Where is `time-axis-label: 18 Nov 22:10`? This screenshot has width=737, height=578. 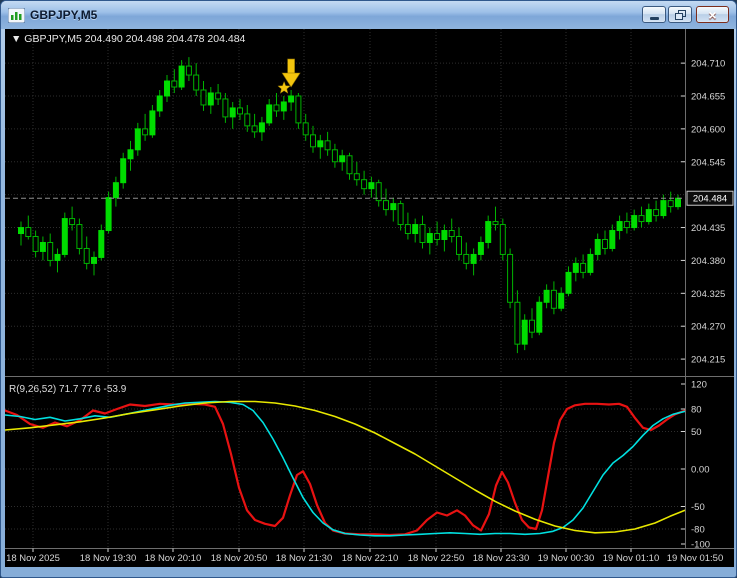 time-axis-label: 18 Nov 22:10 is located at coordinates (370, 558).